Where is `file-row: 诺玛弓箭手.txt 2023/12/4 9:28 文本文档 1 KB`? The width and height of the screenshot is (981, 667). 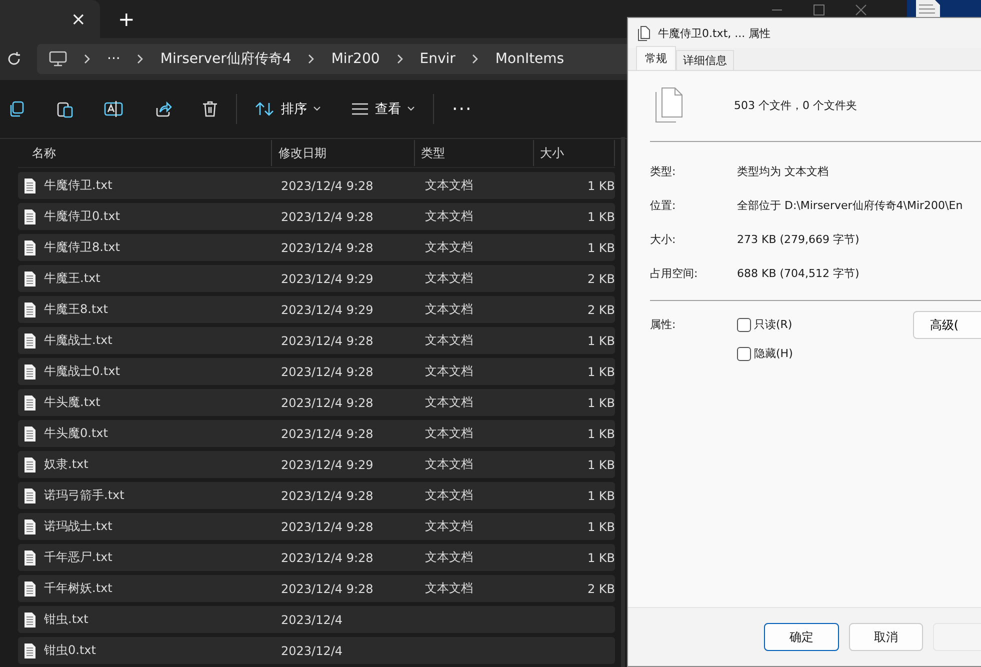 file-row: 诺玛弓箭手.txt 2023/12/4 9:28 文本文档 1 KB is located at coordinates (316, 495).